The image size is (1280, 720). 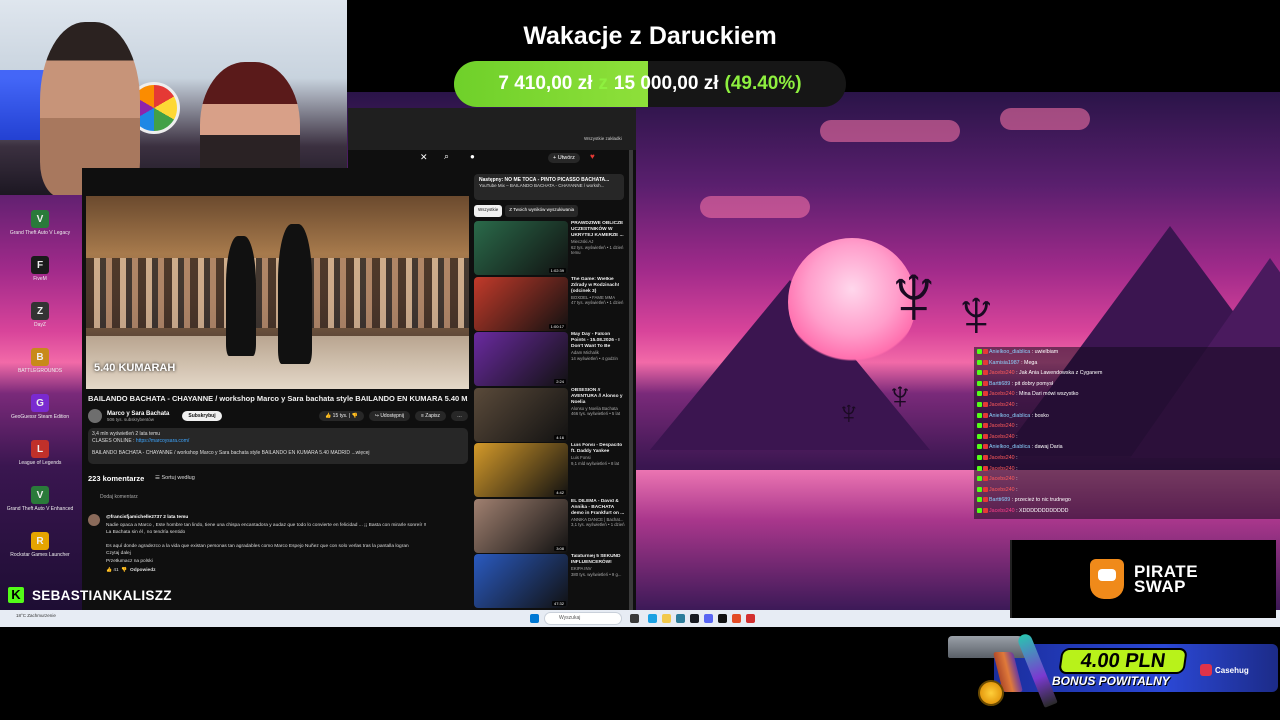 What do you see at coordinates (472, 156) in the screenshot?
I see `mic-icon: ●` at bounding box center [472, 156].